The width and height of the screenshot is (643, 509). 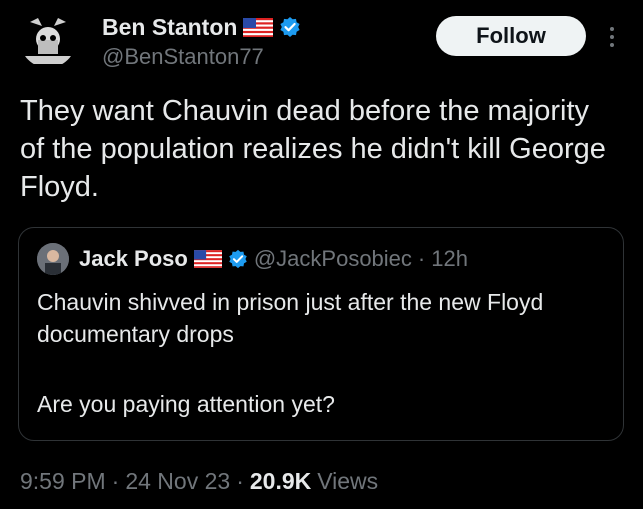 What do you see at coordinates (280, 481) in the screenshot?
I see `views-count: 20.9K` at bounding box center [280, 481].